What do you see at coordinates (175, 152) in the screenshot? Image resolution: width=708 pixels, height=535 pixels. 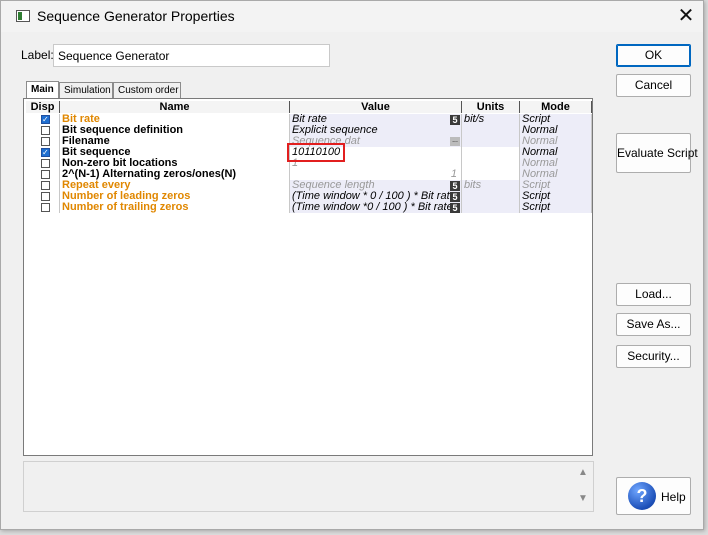 I see `parameter-name: Bit sequence` at bounding box center [175, 152].